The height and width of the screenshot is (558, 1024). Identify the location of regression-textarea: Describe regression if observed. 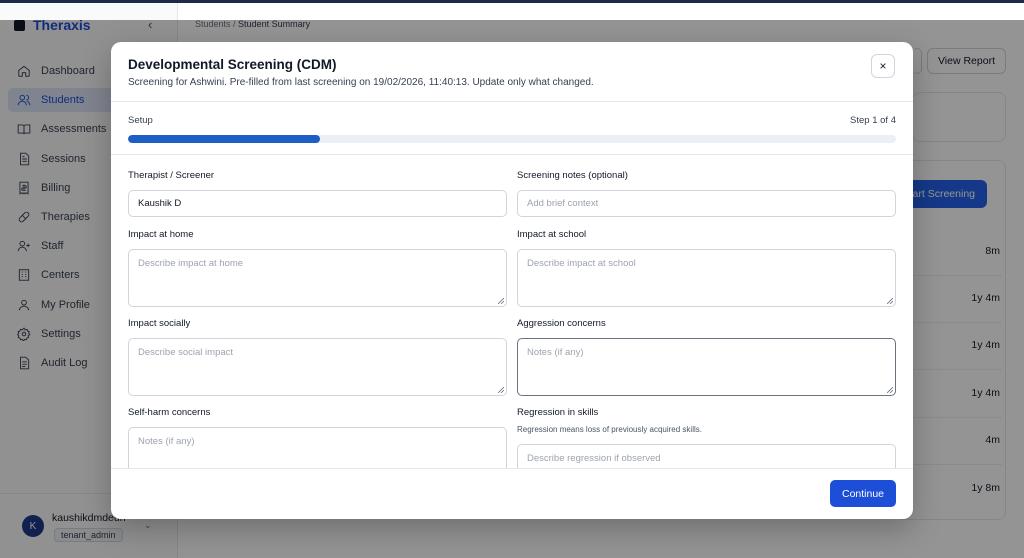
(706, 456).